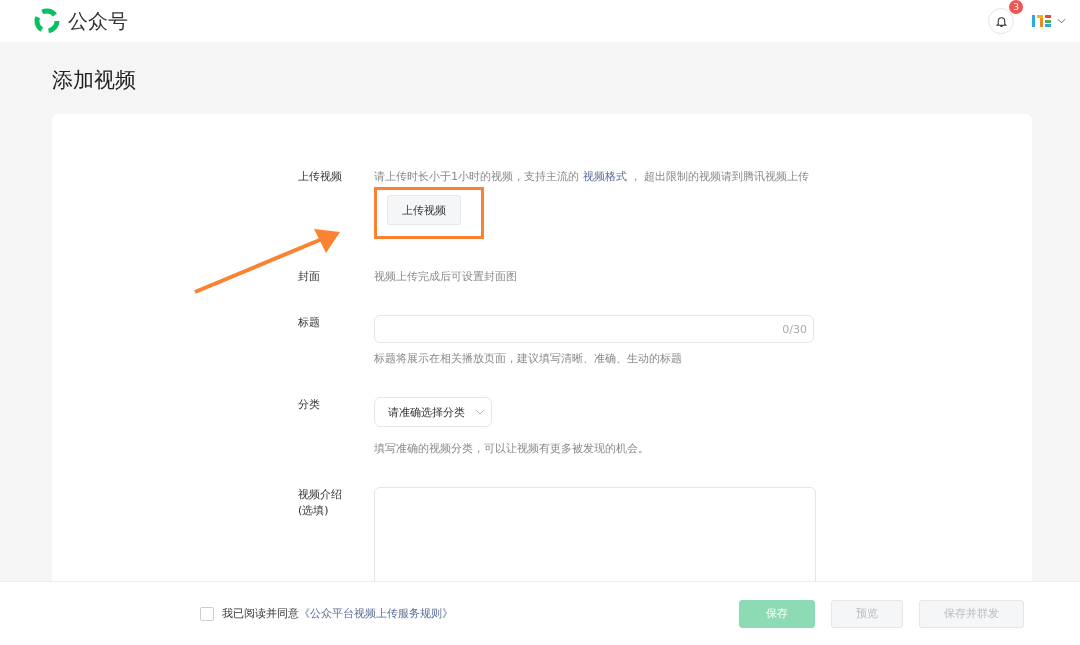  Describe the element at coordinates (309, 323) in the screenshot. I see `field-label: 标题` at that location.